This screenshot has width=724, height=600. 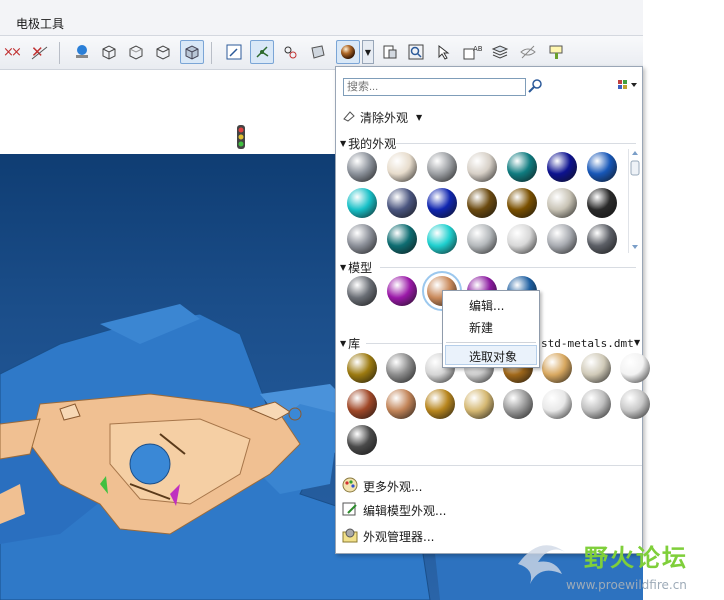 I want to click on appearance-ball-icon, so click(x=348, y=52).